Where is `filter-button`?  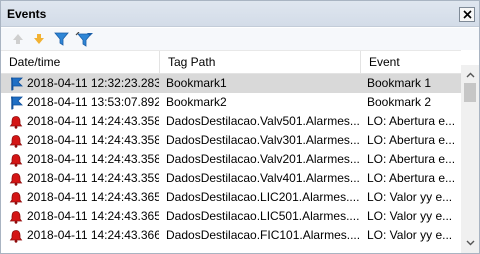
filter-button is located at coordinates (61, 39).